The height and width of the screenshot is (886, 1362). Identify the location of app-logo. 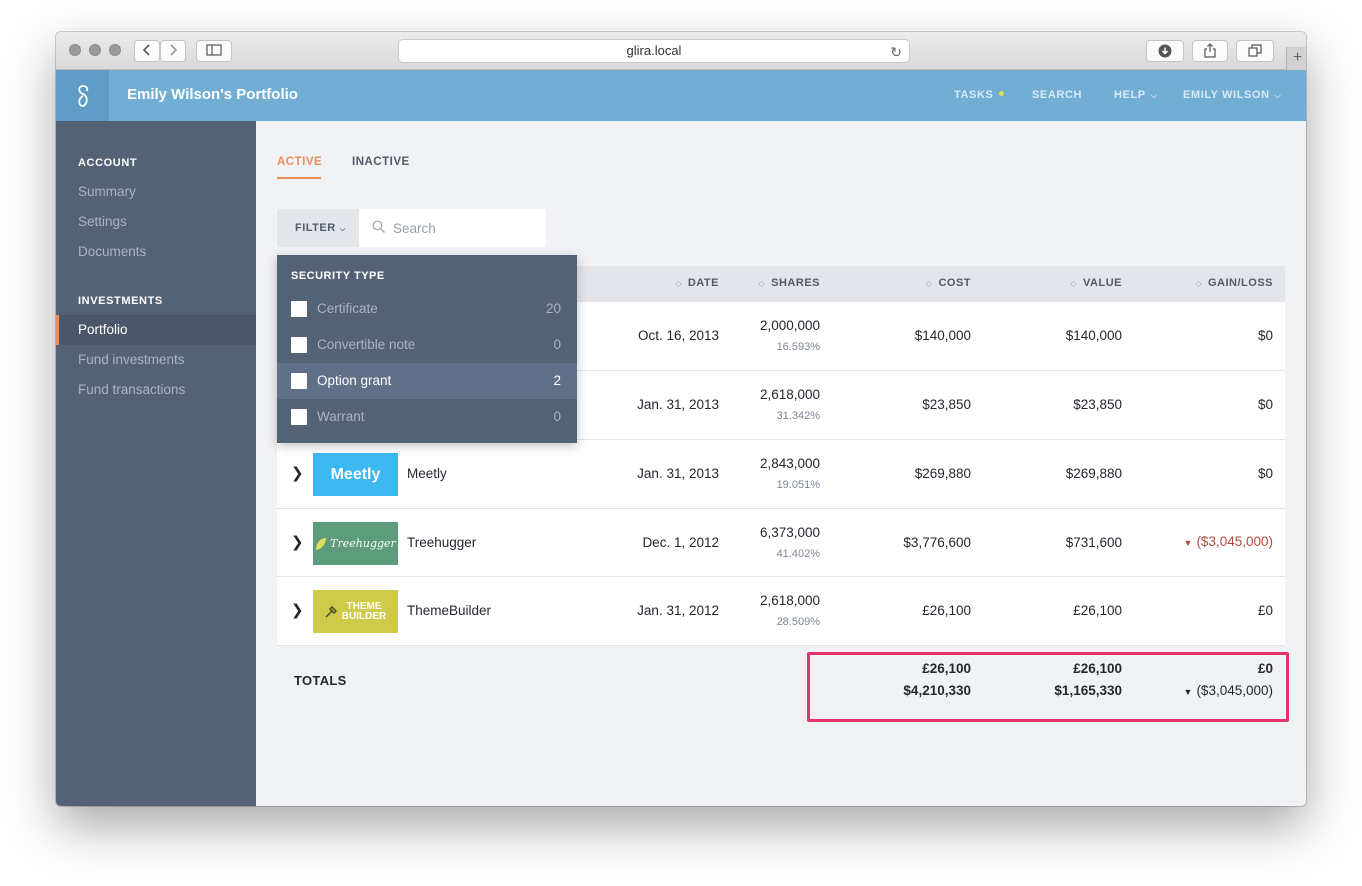
(82, 95).